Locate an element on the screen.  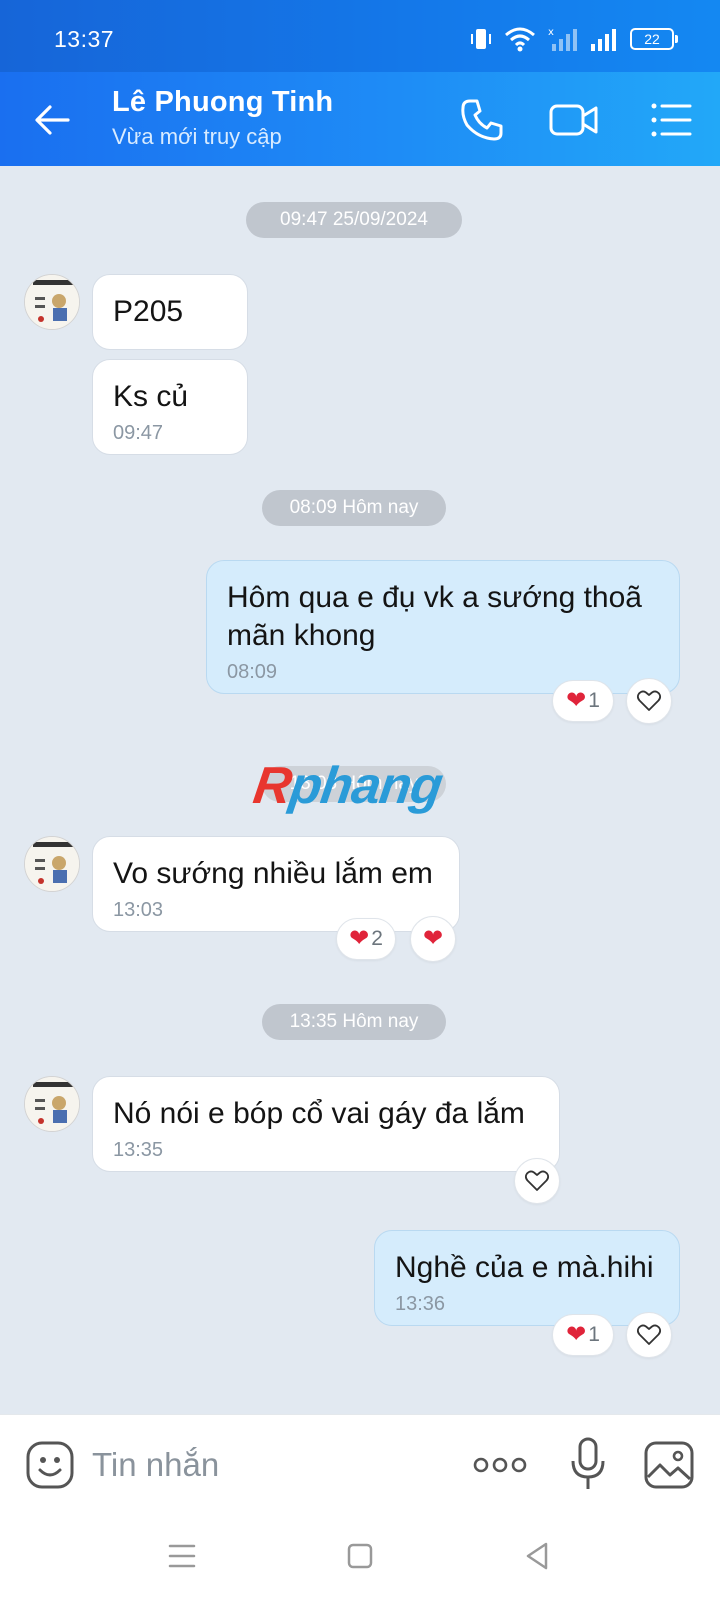
message-time: 13:35 is located at coordinates (138, 1150).